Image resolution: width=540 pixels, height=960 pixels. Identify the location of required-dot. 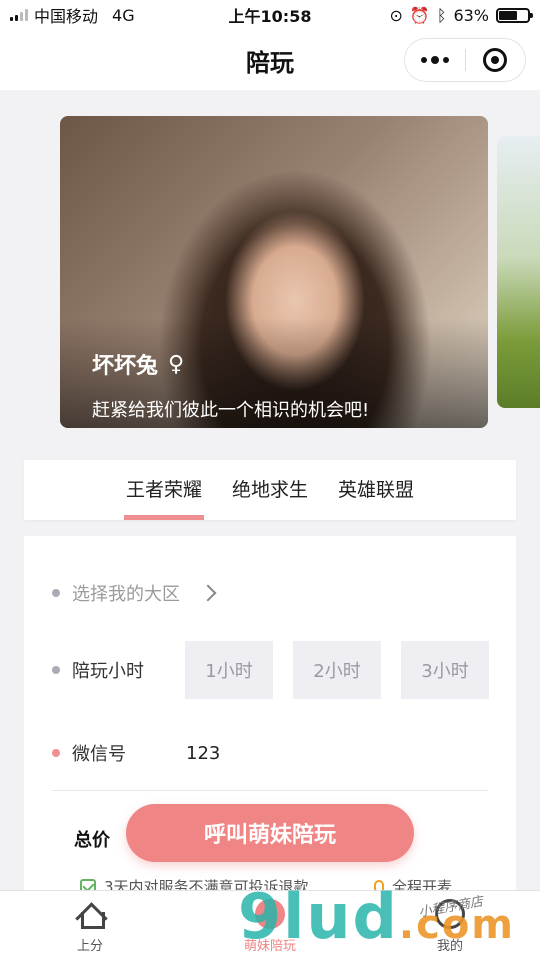
(56, 753).